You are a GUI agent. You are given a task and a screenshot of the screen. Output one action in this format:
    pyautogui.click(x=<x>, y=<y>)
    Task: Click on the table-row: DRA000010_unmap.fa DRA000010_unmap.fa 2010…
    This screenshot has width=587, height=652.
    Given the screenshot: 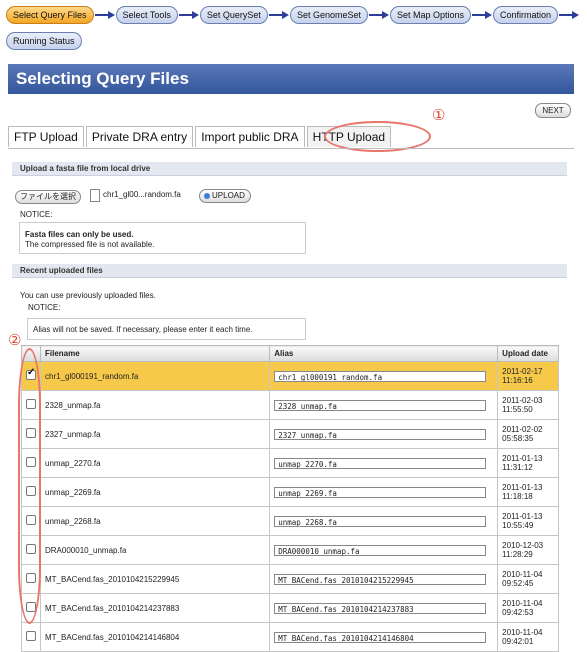 What is the action you would take?
    pyautogui.click(x=290, y=550)
    